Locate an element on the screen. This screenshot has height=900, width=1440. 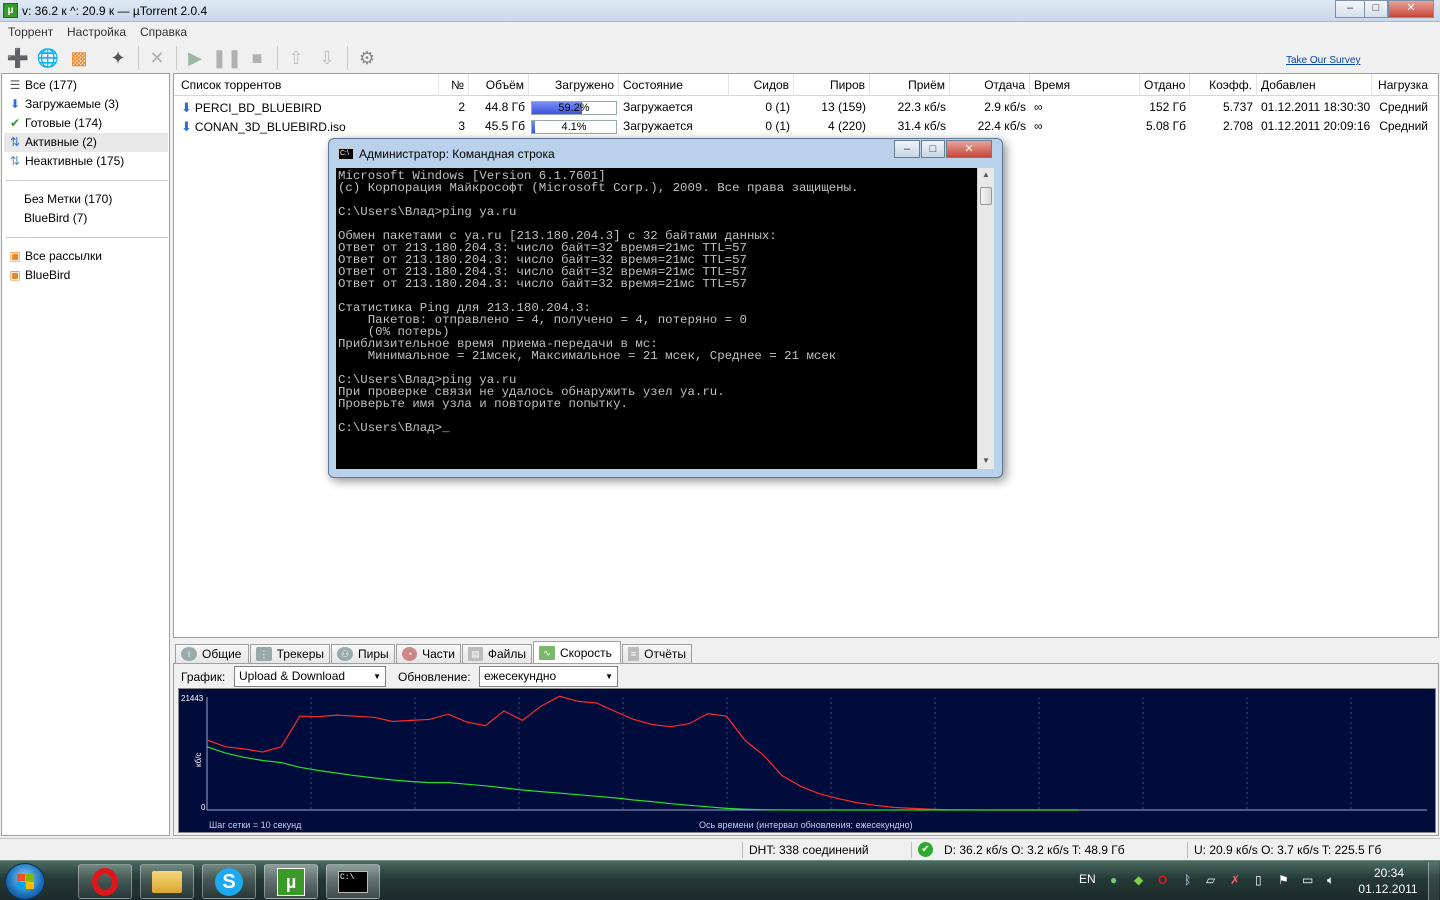
taskbar-skype-button: S is located at coordinates (229, 881).